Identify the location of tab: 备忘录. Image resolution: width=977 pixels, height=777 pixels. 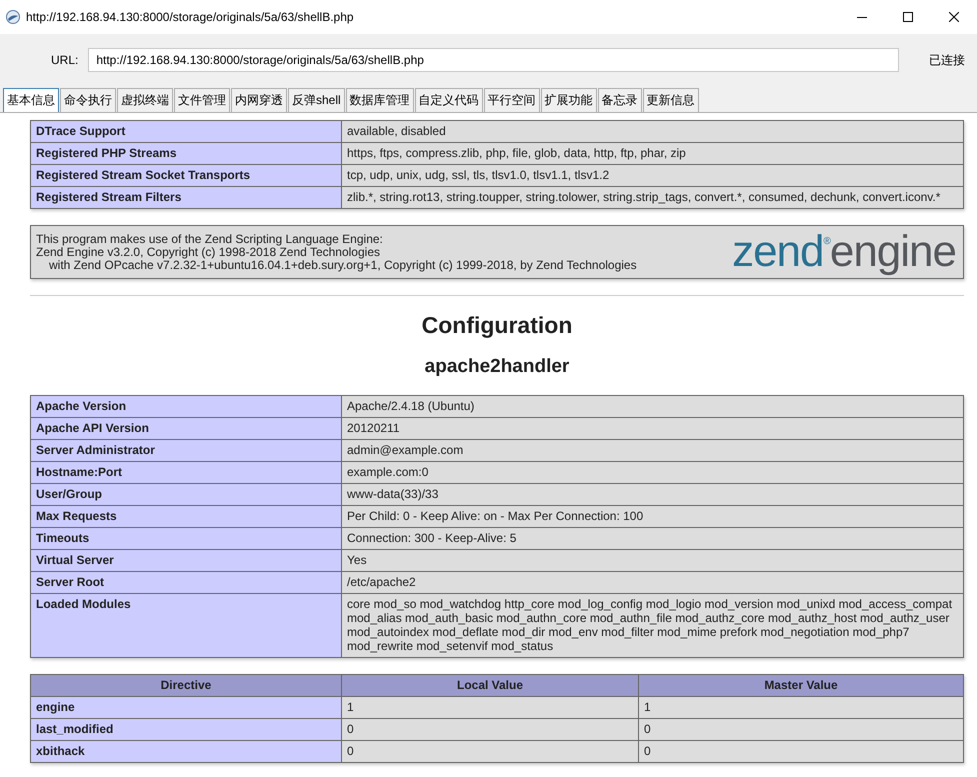
(620, 100).